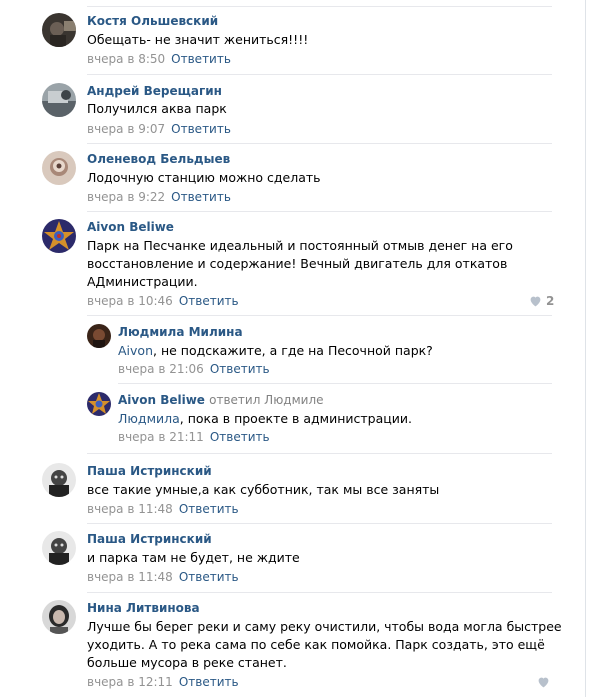 This screenshot has height=697, width=589. I want to click on comment-meta: вчера в 21:11 Ответить, so click(194, 437).